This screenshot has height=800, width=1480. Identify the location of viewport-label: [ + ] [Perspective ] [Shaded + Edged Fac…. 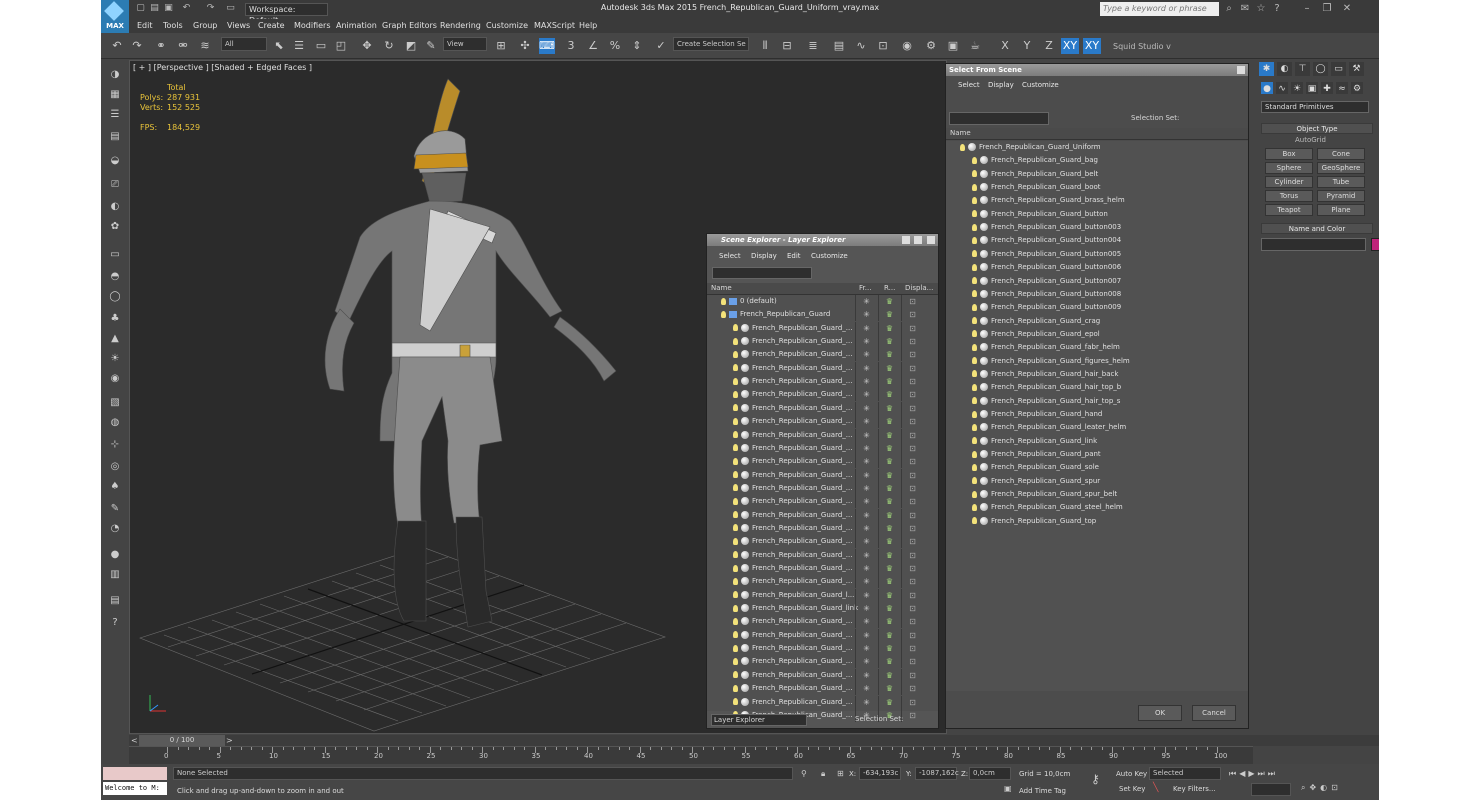
(222, 67).